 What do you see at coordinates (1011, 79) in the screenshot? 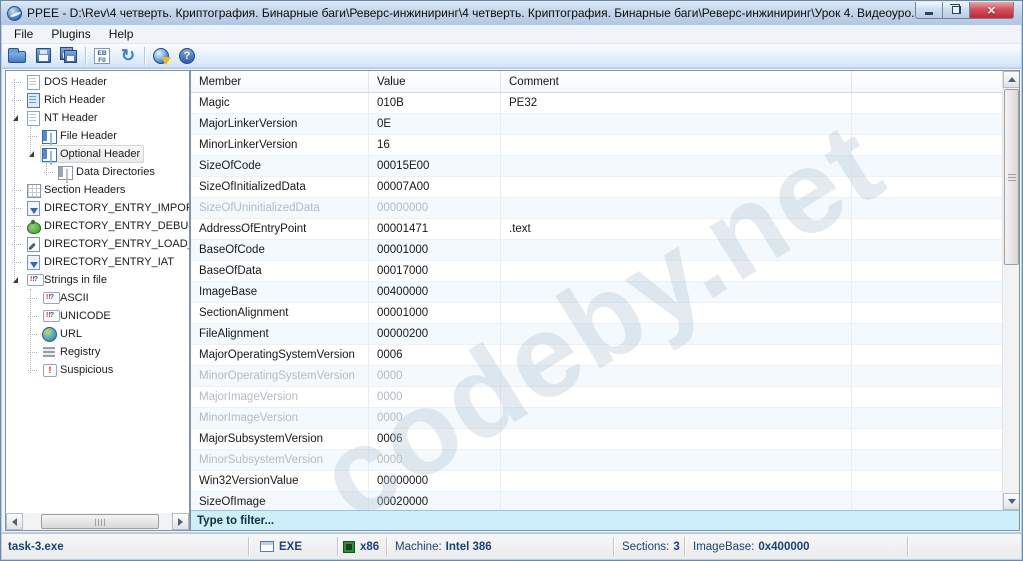
I see `scroll-up-button` at bounding box center [1011, 79].